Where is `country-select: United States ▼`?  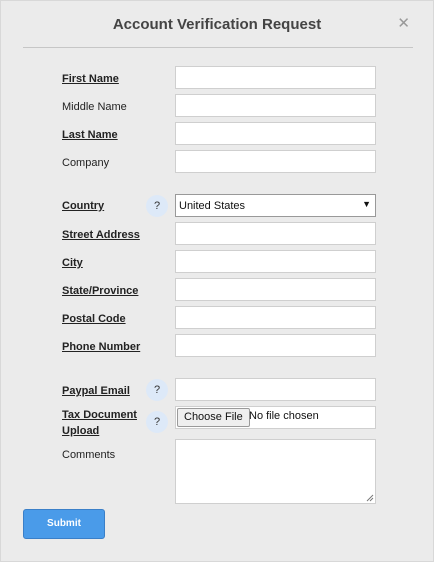 country-select: United States ▼ is located at coordinates (275, 205).